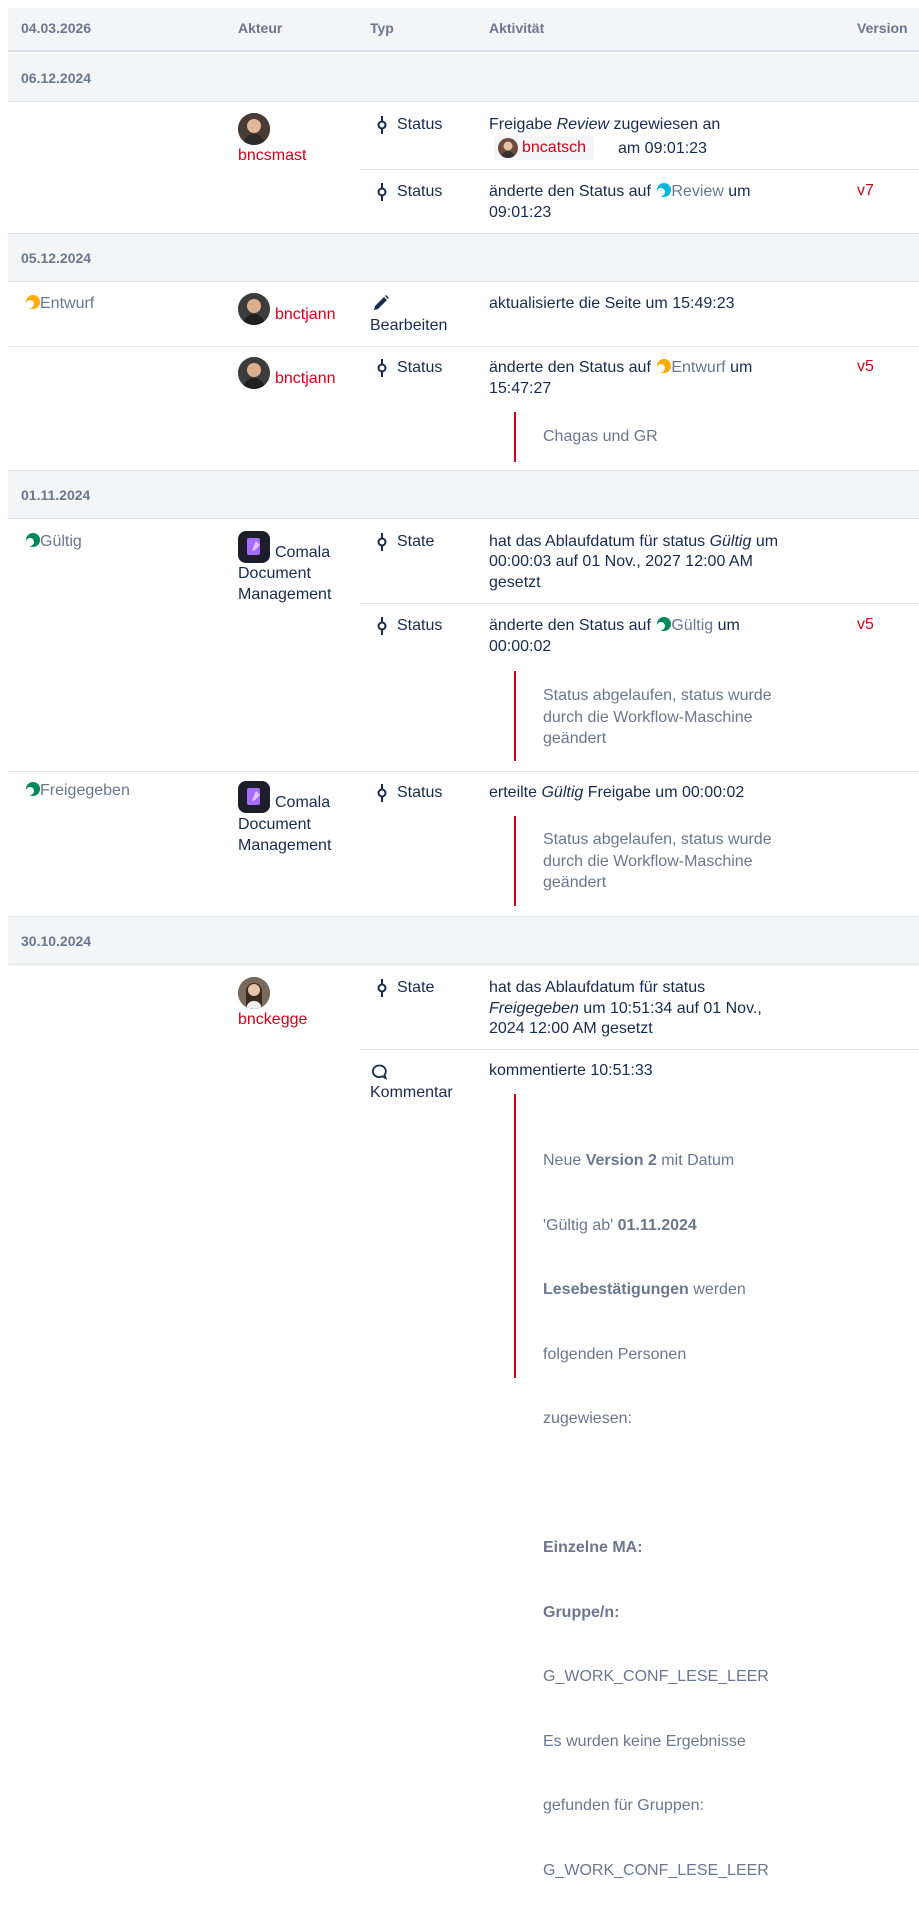 The width and height of the screenshot is (919, 1924). I want to click on type-label: Kommentar, so click(411, 1092).